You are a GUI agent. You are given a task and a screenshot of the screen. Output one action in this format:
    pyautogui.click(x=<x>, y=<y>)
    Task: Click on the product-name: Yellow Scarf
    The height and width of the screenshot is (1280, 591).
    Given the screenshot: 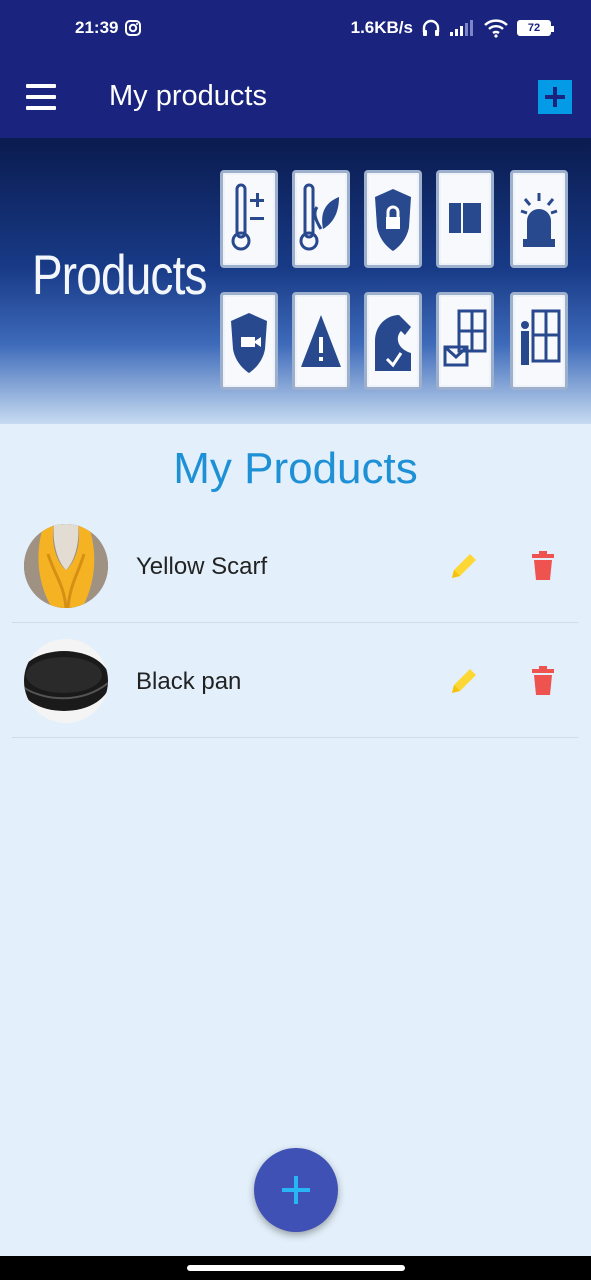 What is the action you would take?
    pyautogui.click(x=202, y=566)
    